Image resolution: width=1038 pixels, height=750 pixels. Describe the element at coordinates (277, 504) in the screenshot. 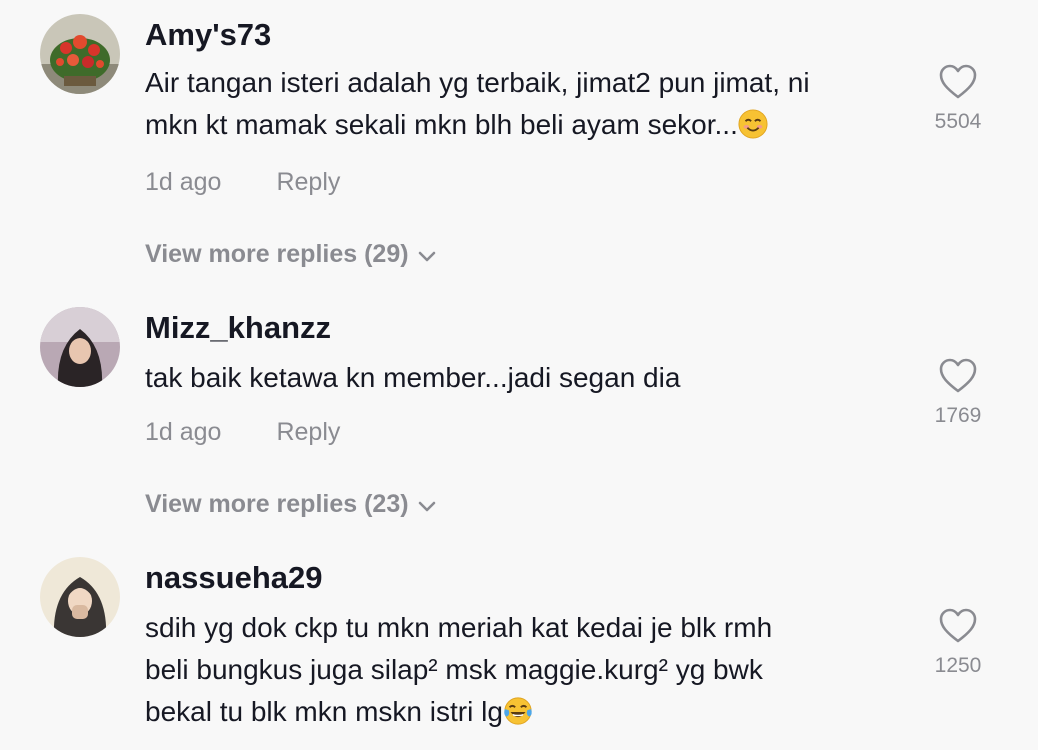

I see `view-more-label: View more replies (23)` at that location.